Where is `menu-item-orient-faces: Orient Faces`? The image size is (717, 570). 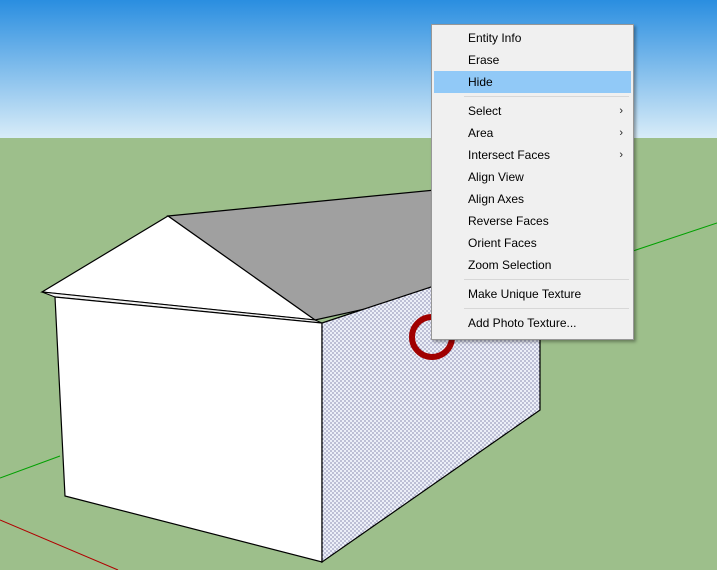
menu-item-orient-faces: Orient Faces is located at coordinates (532, 243).